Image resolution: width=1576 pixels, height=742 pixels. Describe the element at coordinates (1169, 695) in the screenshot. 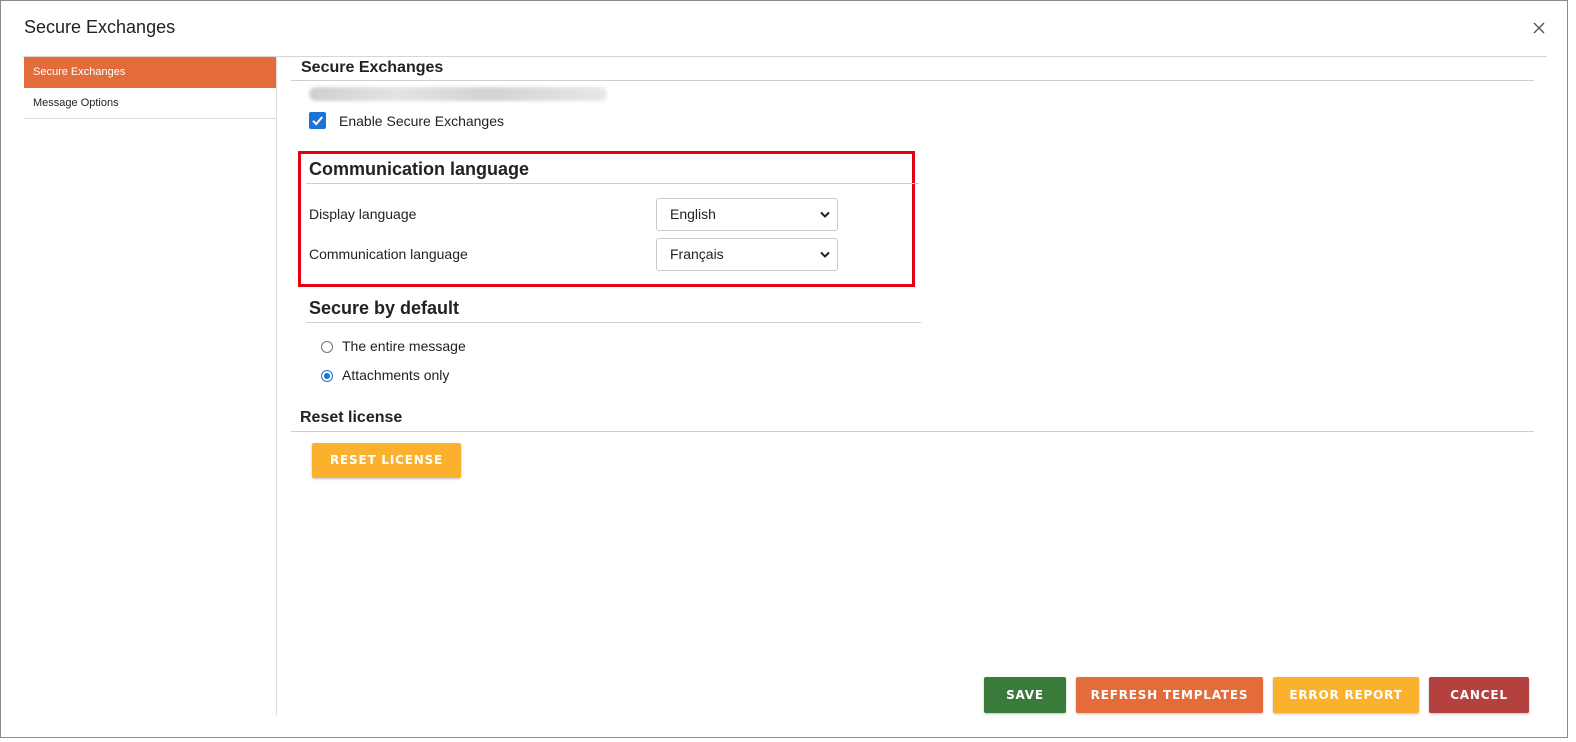

I see `refresh-templates-button: REFRESH TEMPLATES` at that location.